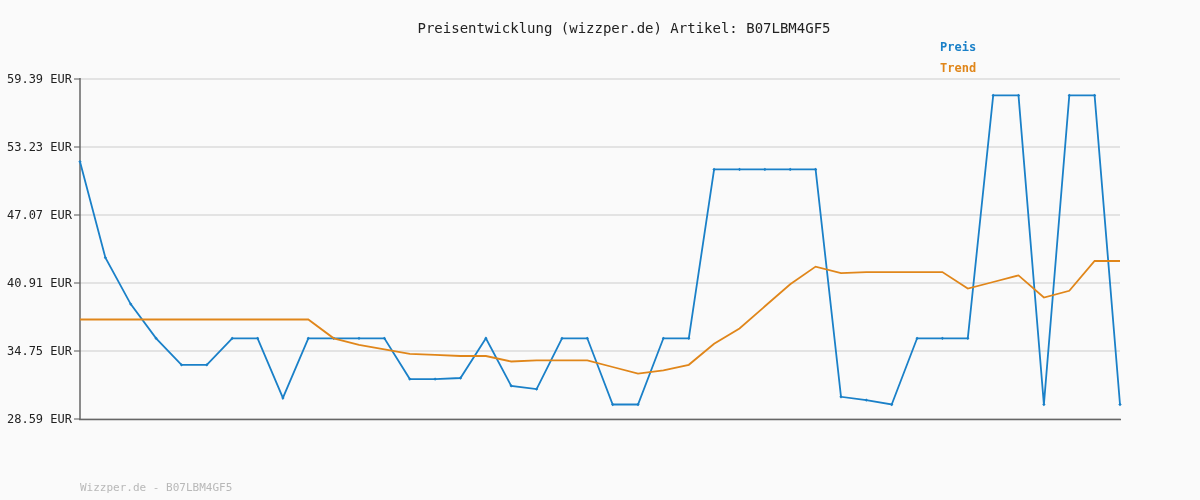 This screenshot has height=500, width=1200. I want to click on y-axis-label: 28.59 EUR, so click(39, 419).